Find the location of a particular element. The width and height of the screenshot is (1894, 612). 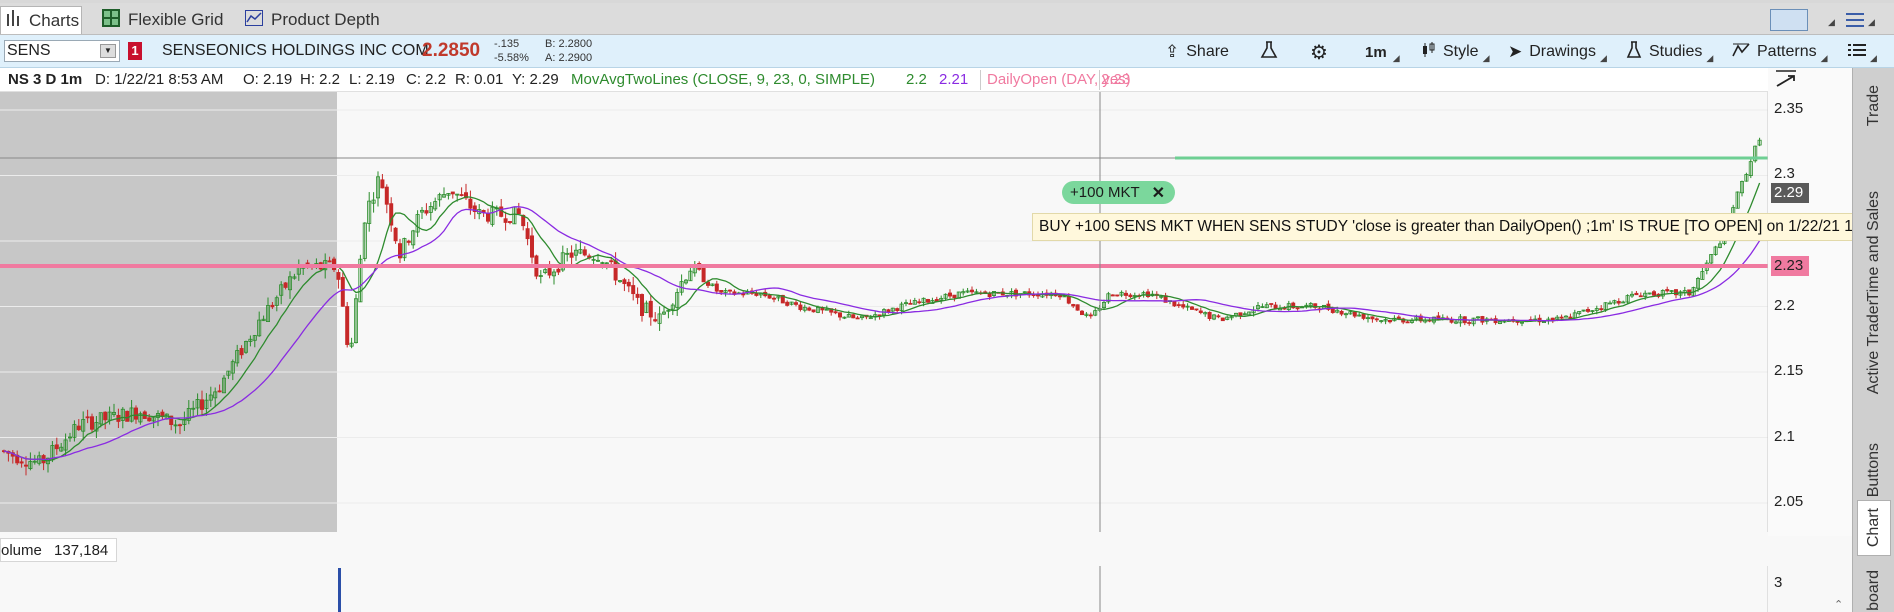

alert-badge: 1 is located at coordinates (135, 51).